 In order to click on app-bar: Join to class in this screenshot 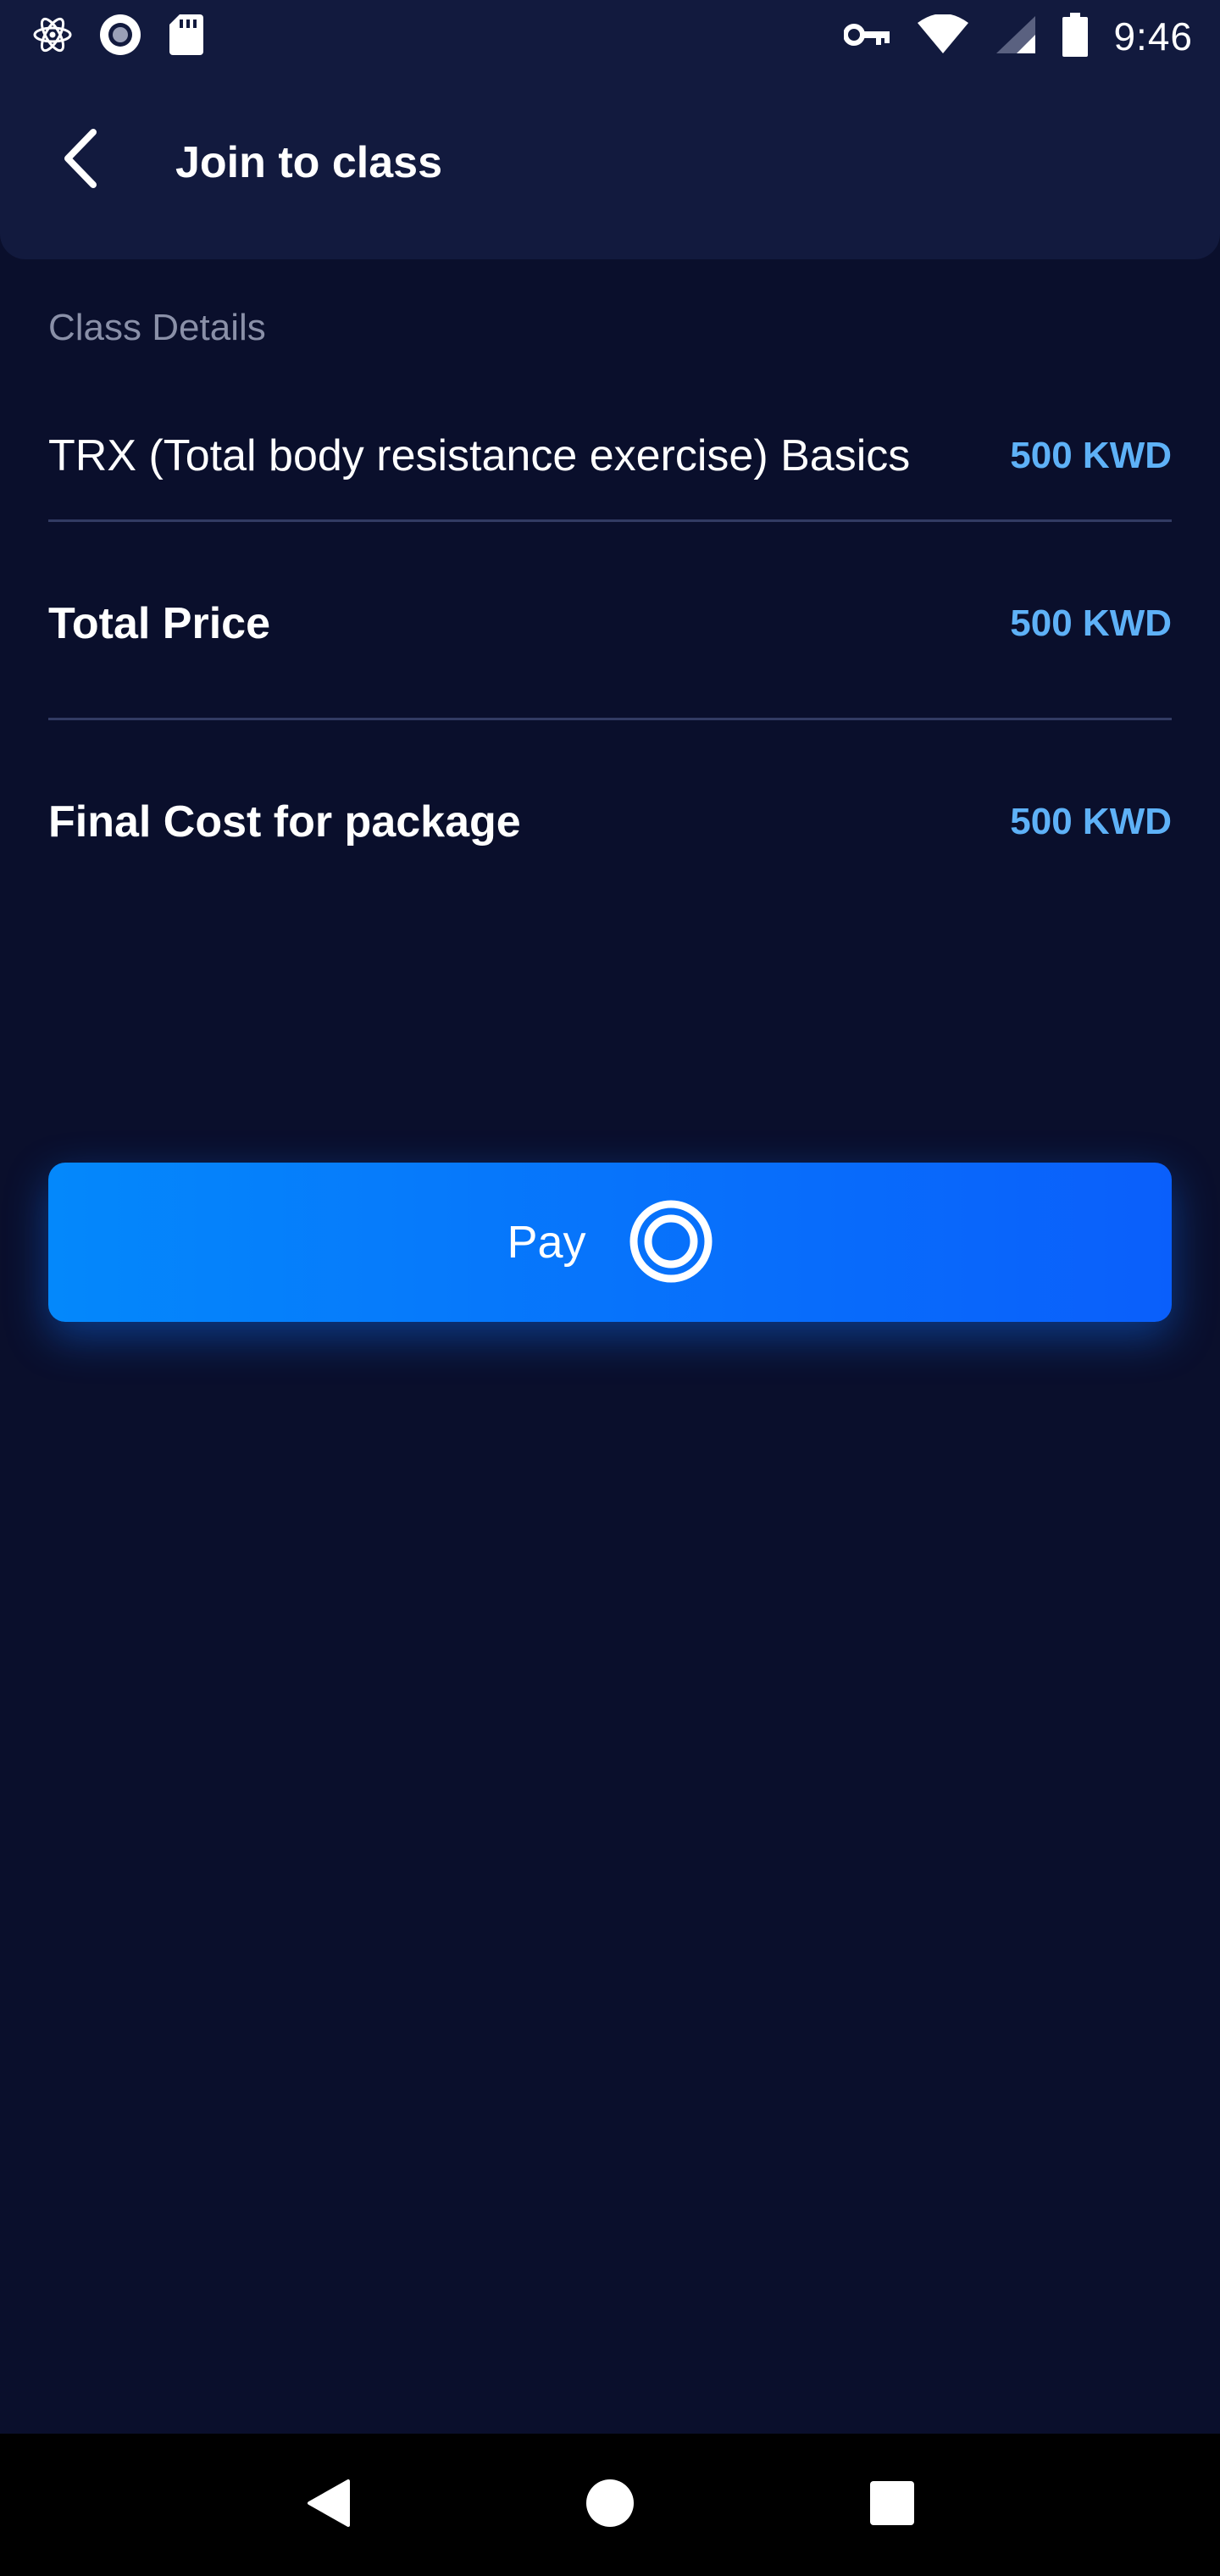, I will do `click(610, 166)`.